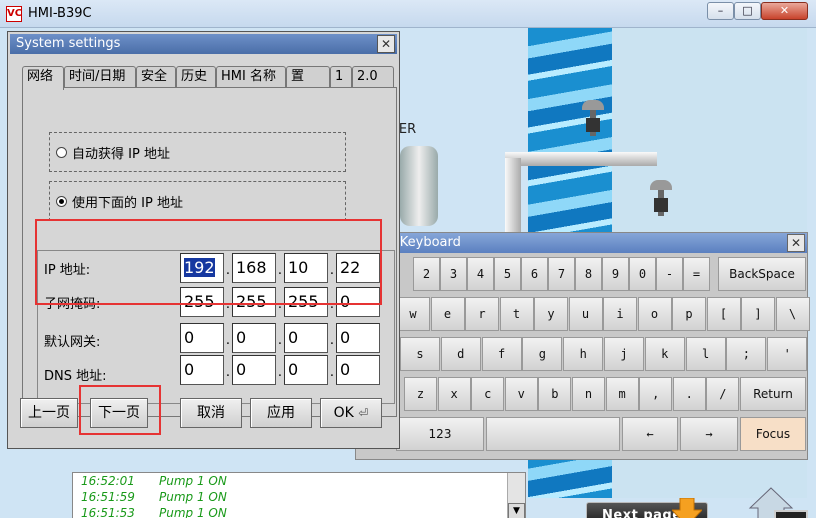 The width and height of the screenshot is (816, 518). Describe the element at coordinates (156, 77) in the screenshot. I see `tab-security: 安全` at that location.